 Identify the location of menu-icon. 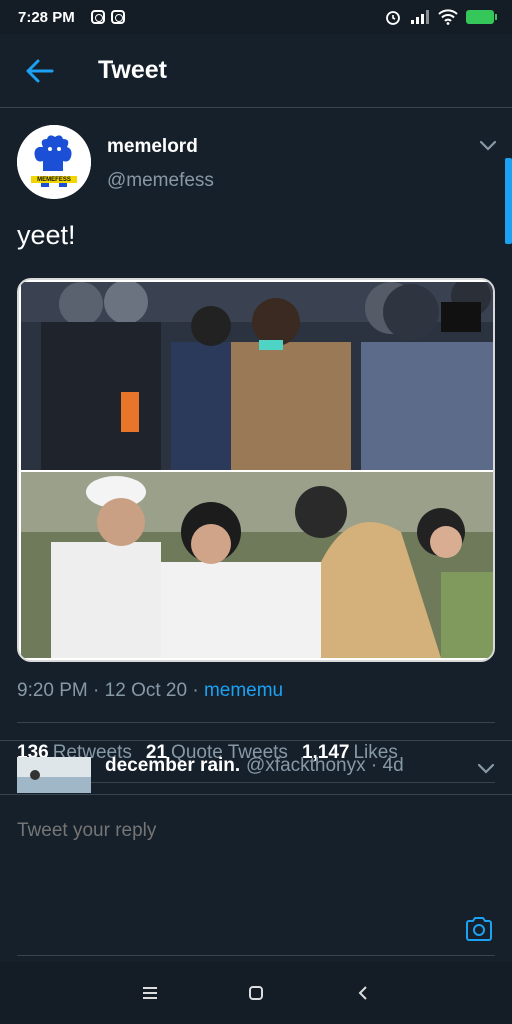
(150, 993).